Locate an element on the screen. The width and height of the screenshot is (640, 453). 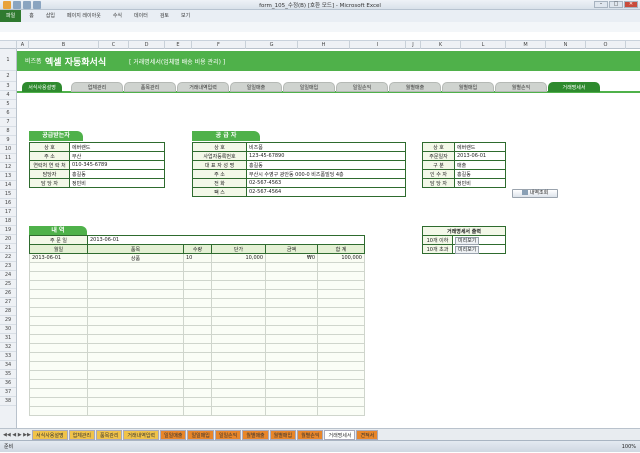
row-header: 23 is located at coordinates (8, 266).